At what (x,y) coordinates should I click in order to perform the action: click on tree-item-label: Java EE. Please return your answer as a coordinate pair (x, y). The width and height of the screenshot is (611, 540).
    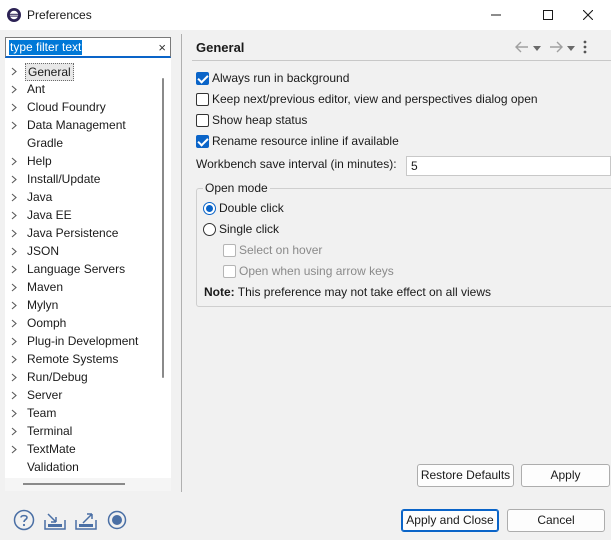
    Looking at the image, I should click on (49, 215).